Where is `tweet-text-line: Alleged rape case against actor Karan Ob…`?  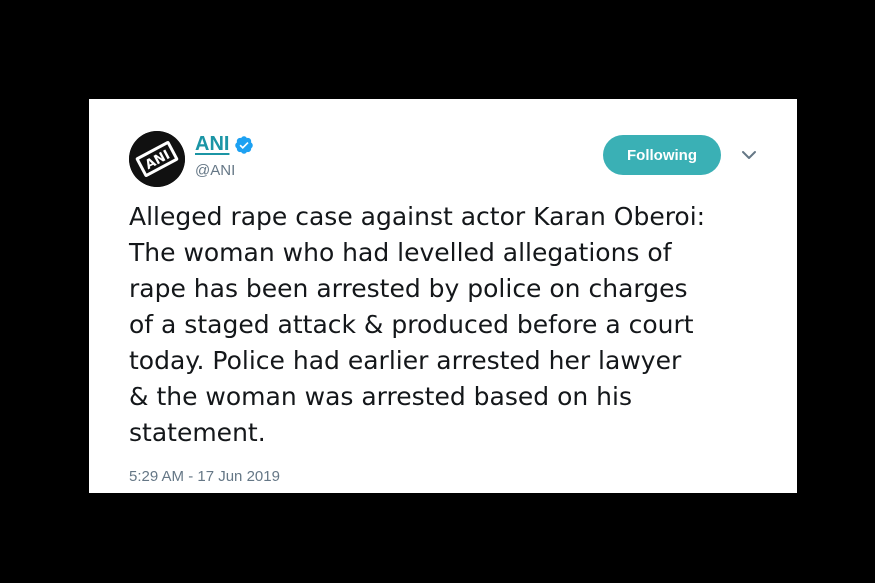
tweet-text-line: Alleged rape case against actor Karan Ob… is located at coordinates (417, 216).